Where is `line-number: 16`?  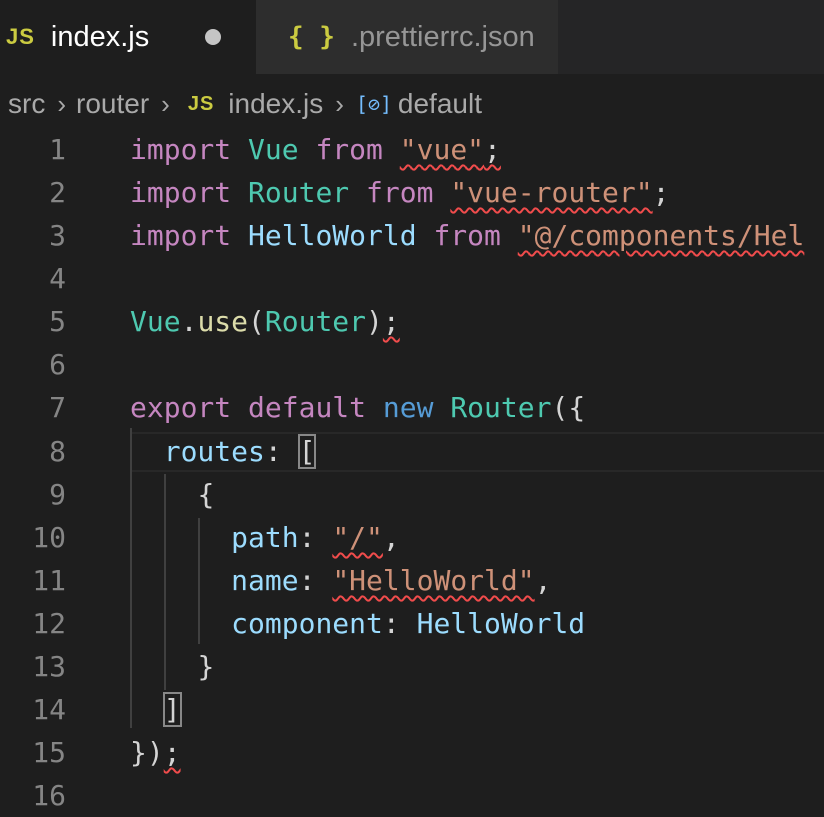 line-number: 16 is located at coordinates (49, 795).